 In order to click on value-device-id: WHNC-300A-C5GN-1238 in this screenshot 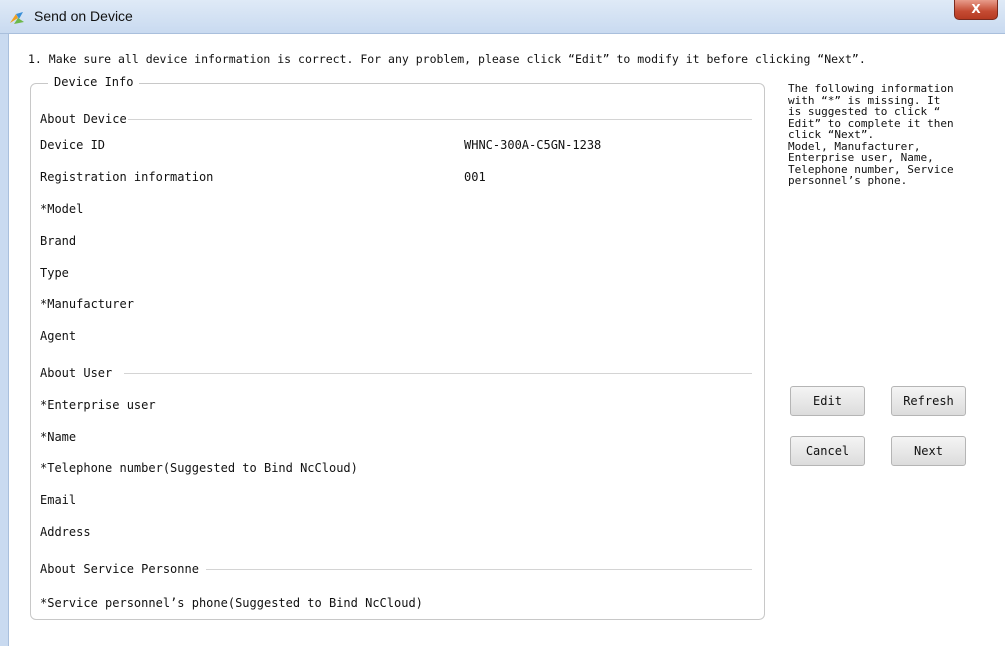, I will do `click(533, 145)`.